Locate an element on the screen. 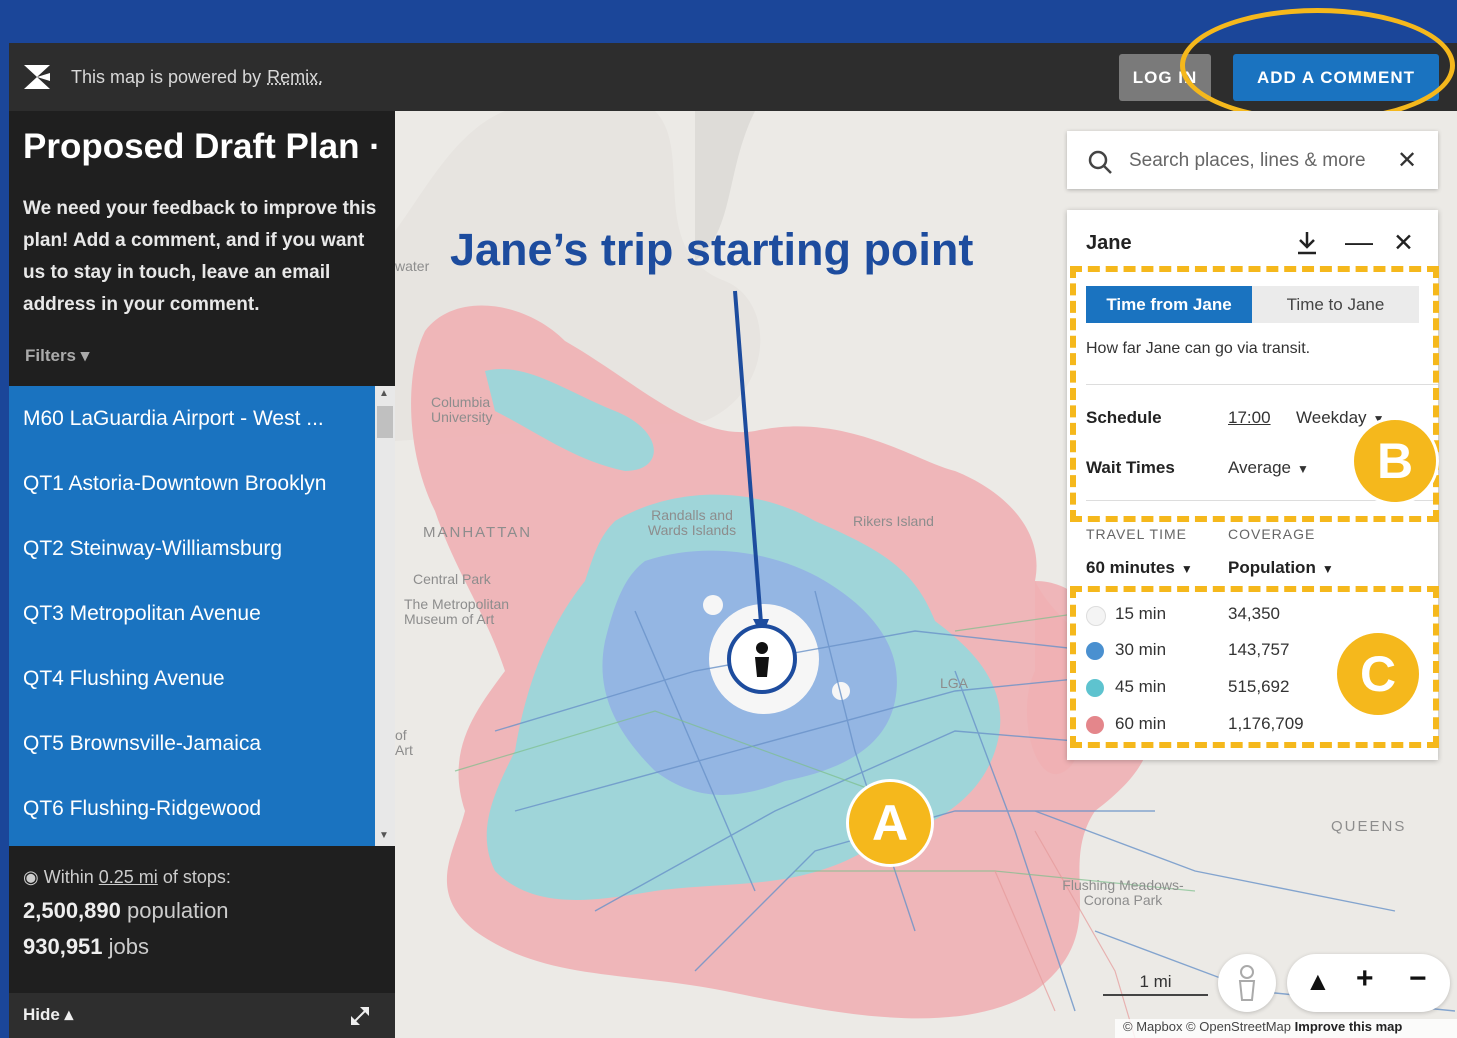 The width and height of the screenshot is (1457, 1038). callout-marker-a: A is located at coordinates (890, 823).